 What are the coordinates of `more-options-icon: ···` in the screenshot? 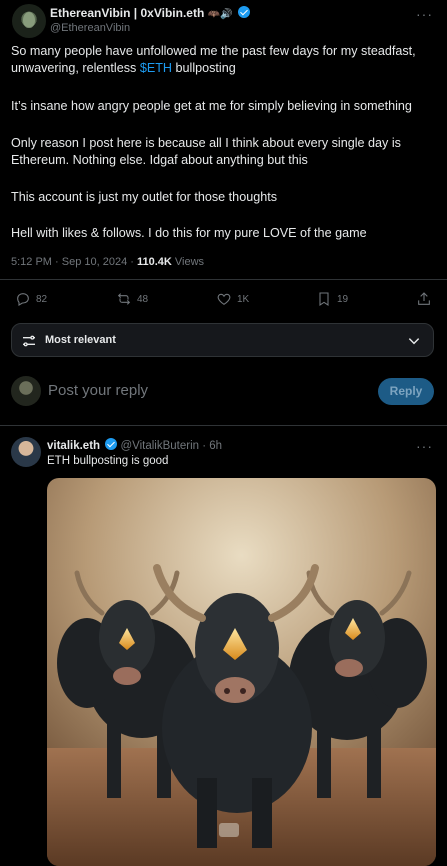 It's located at (424, 14).